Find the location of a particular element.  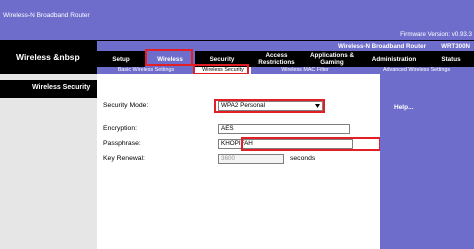

key-renewal-input: 3600 is located at coordinates (251, 159).